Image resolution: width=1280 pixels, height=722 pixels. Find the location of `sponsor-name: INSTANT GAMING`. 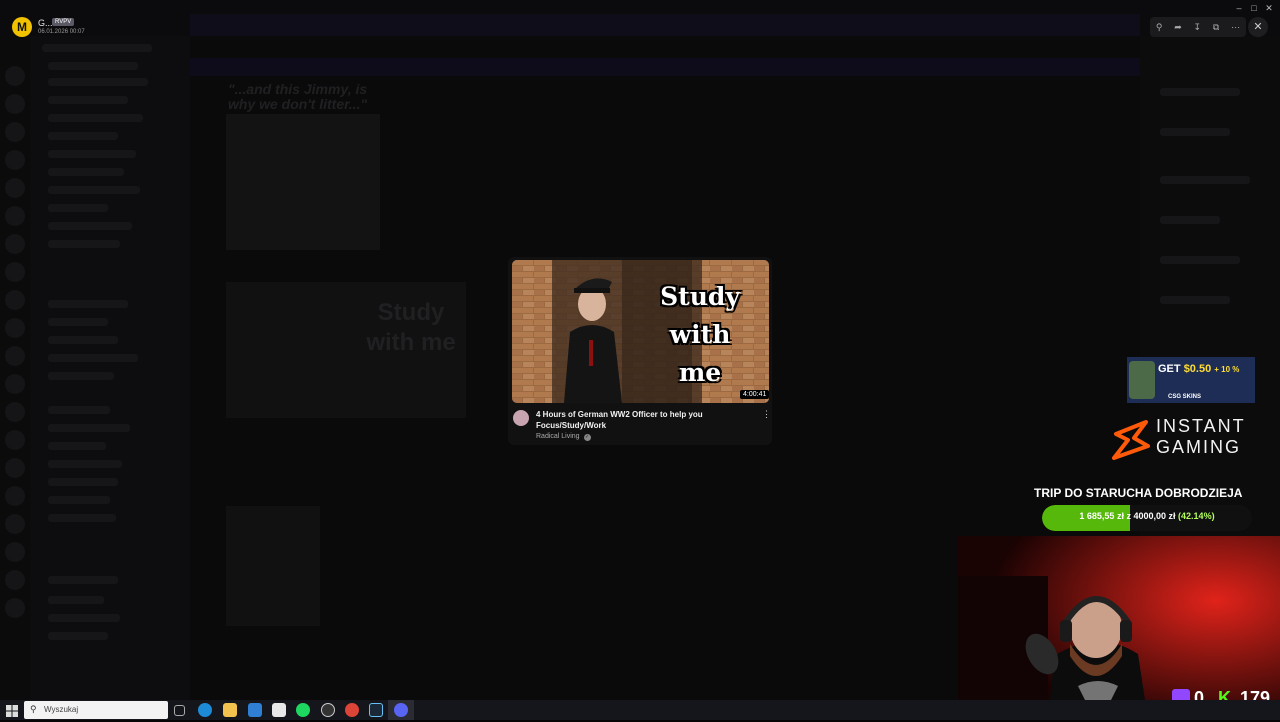

sponsor-name: INSTANT GAMING is located at coordinates (1201, 437).